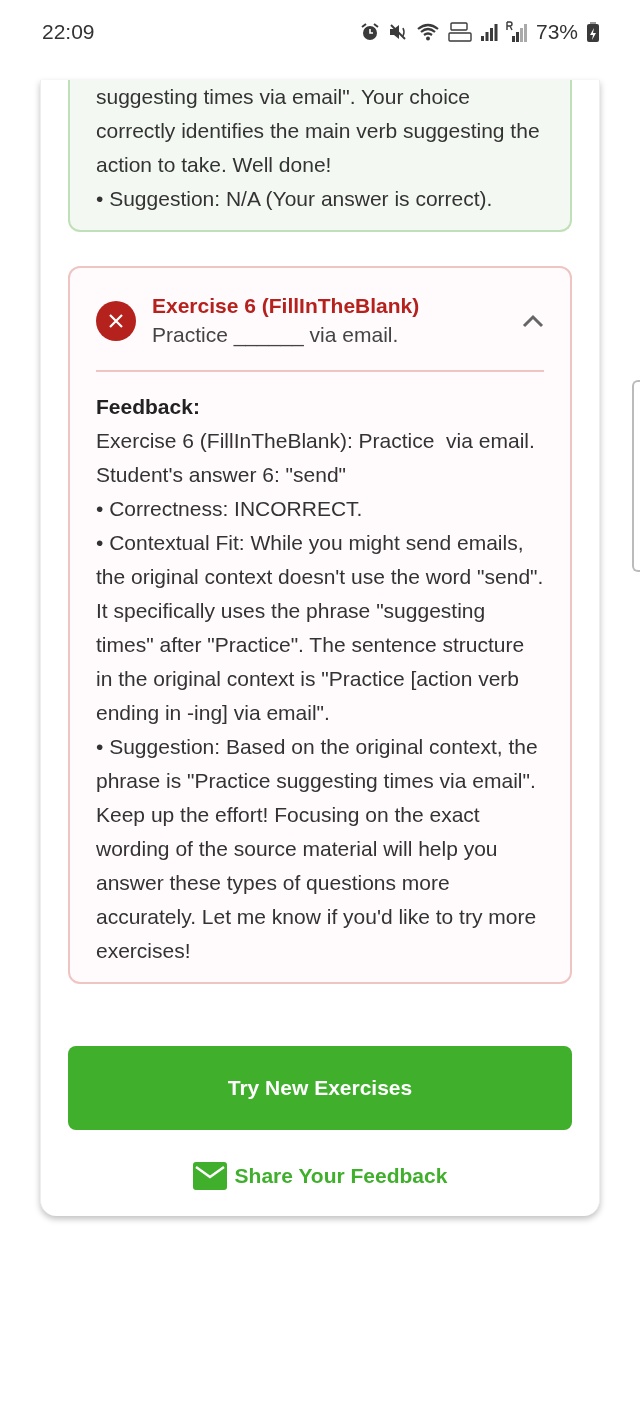 The width and height of the screenshot is (640, 1422). What do you see at coordinates (68, 32) in the screenshot?
I see `clock: 22:09` at bounding box center [68, 32].